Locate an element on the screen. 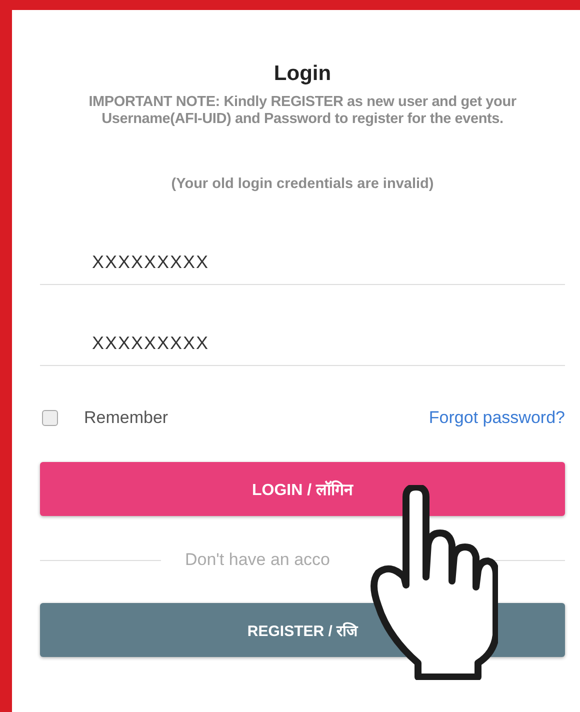 The width and height of the screenshot is (580, 712). remember-label: Remember is located at coordinates (126, 418).